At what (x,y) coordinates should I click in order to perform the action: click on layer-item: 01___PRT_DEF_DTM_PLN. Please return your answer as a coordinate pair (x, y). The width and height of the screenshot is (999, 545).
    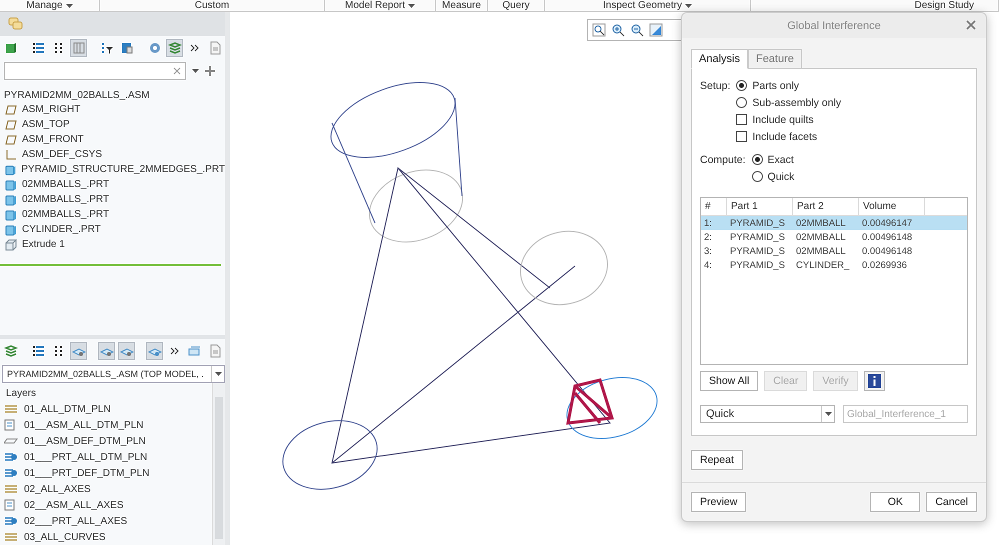
    Looking at the image, I should click on (106, 473).